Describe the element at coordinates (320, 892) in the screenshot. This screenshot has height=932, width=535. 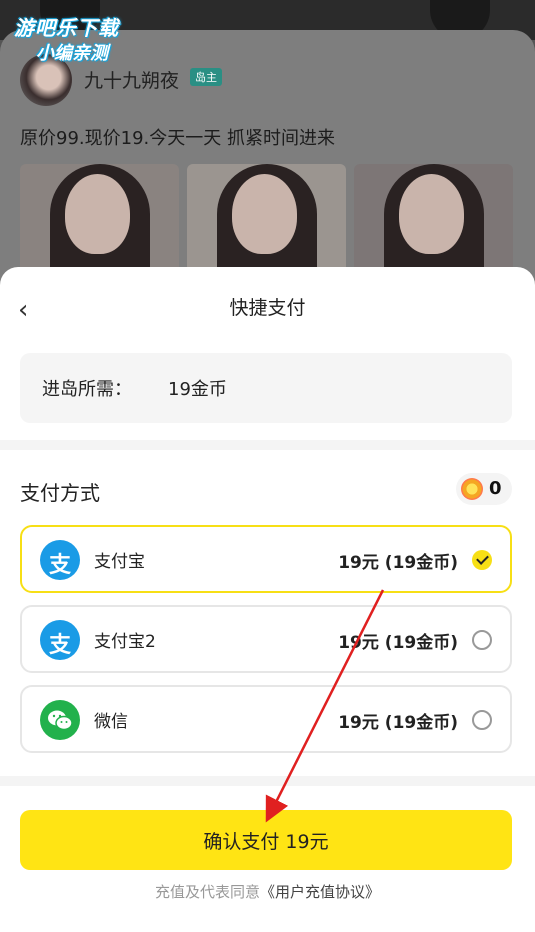
I see `agreement-link: 《用户充值协议》` at that location.